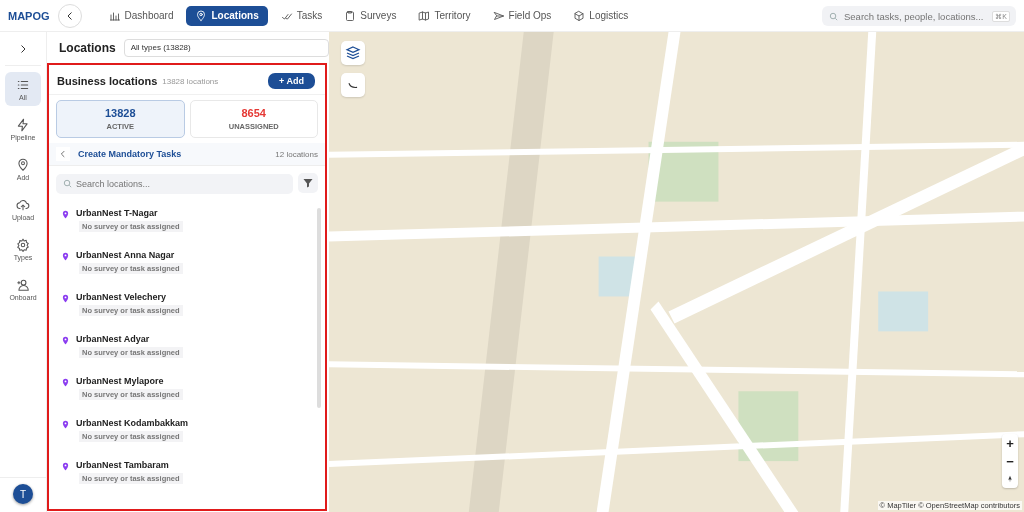 The height and width of the screenshot is (512, 1024). What do you see at coordinates (301, 15) in the screenshot?
I see `nav-tab: Tasks` at bounding box center [301, 15].